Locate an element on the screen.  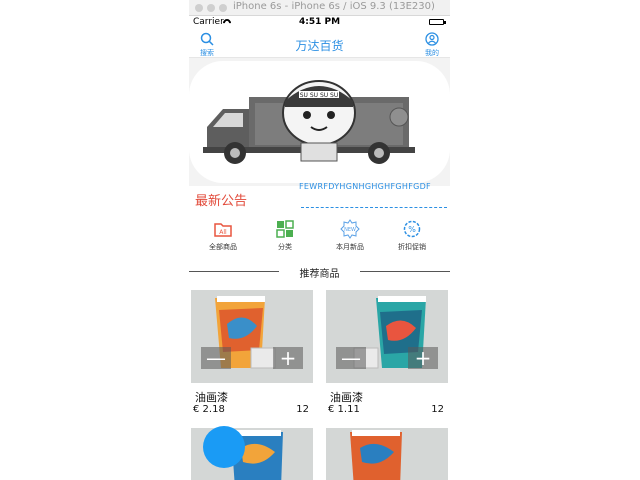
page-title: 万达百货 is located at coordinates (319, 46).